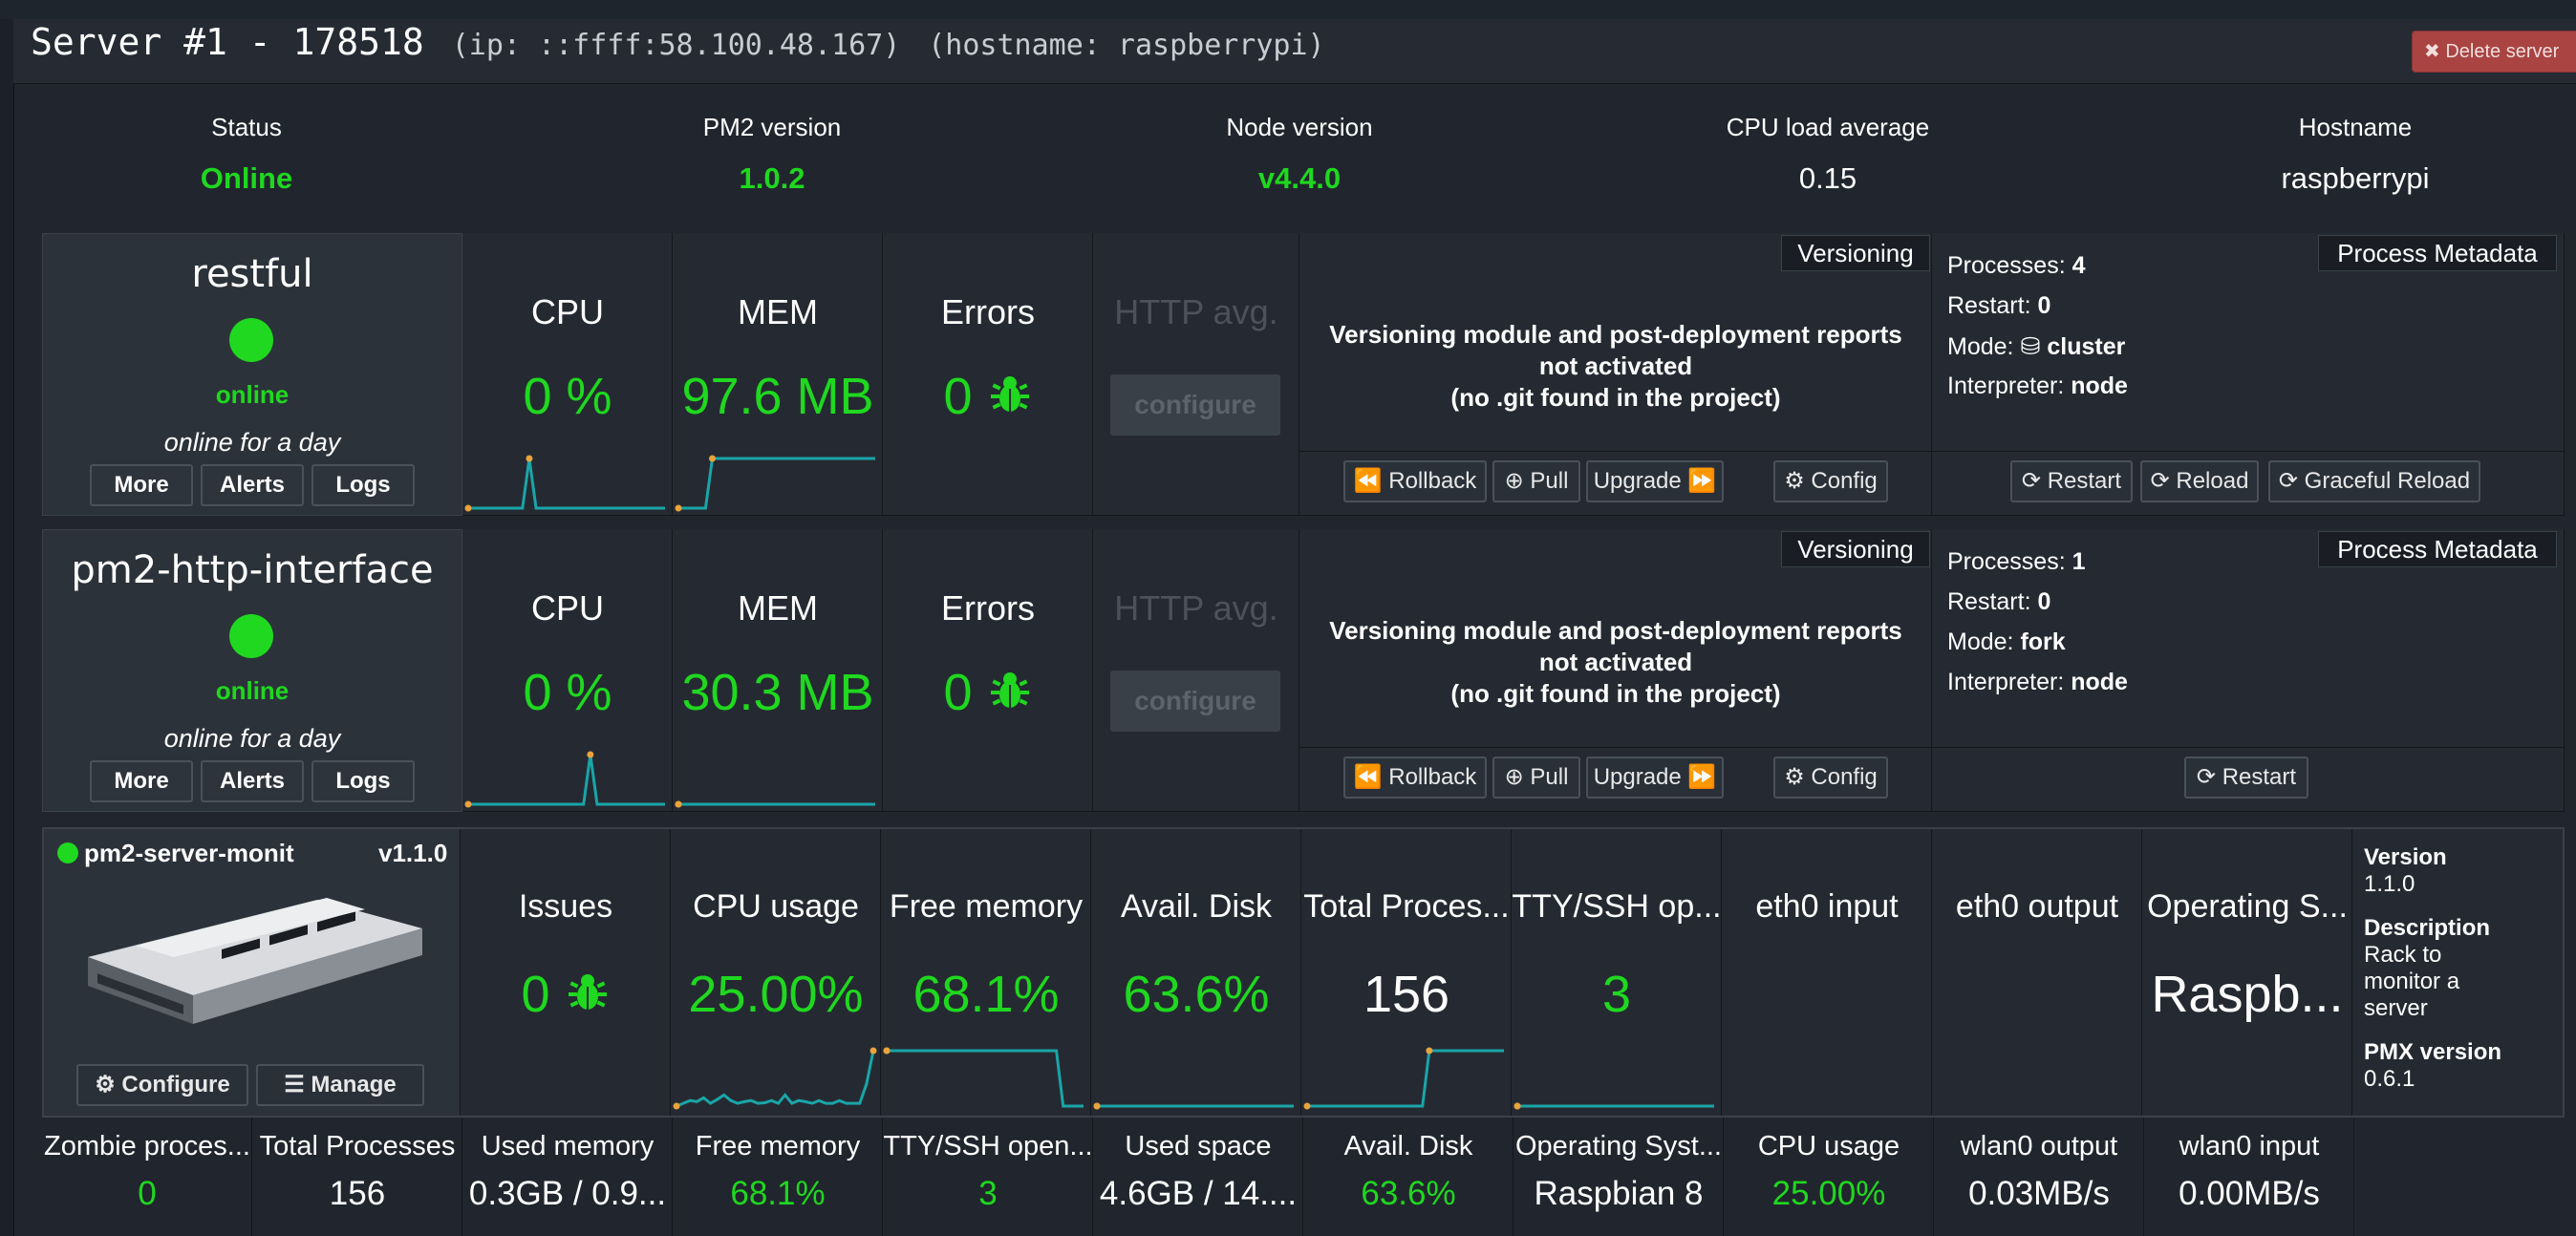 This screenshot has height=1236, width=2576. I want to click on gear-icon: ⚙, so click(105, 1084).